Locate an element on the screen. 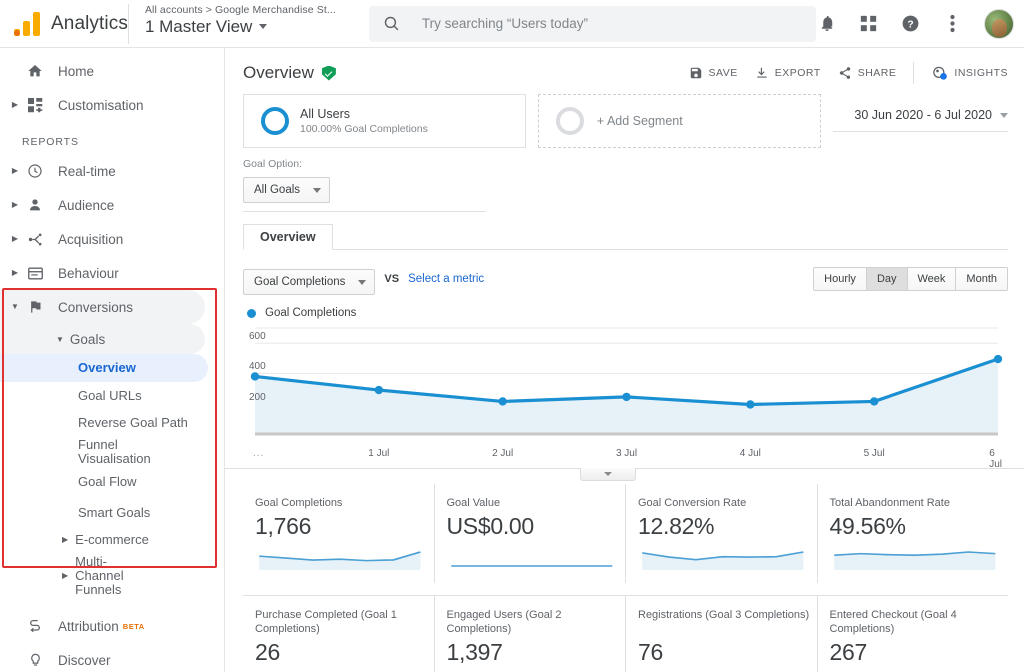 This screenshot has height=672, width=1024. user-avatar is located at coordinates (998, 23).